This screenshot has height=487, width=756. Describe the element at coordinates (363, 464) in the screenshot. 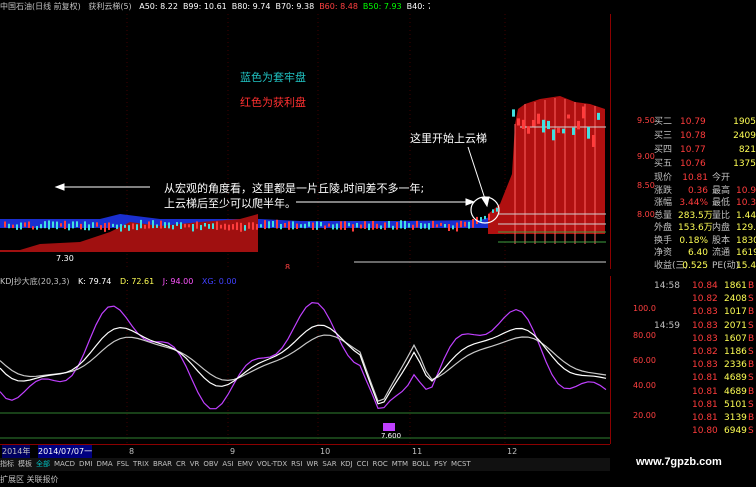

I see `indicator-tab: CCI` at that location.